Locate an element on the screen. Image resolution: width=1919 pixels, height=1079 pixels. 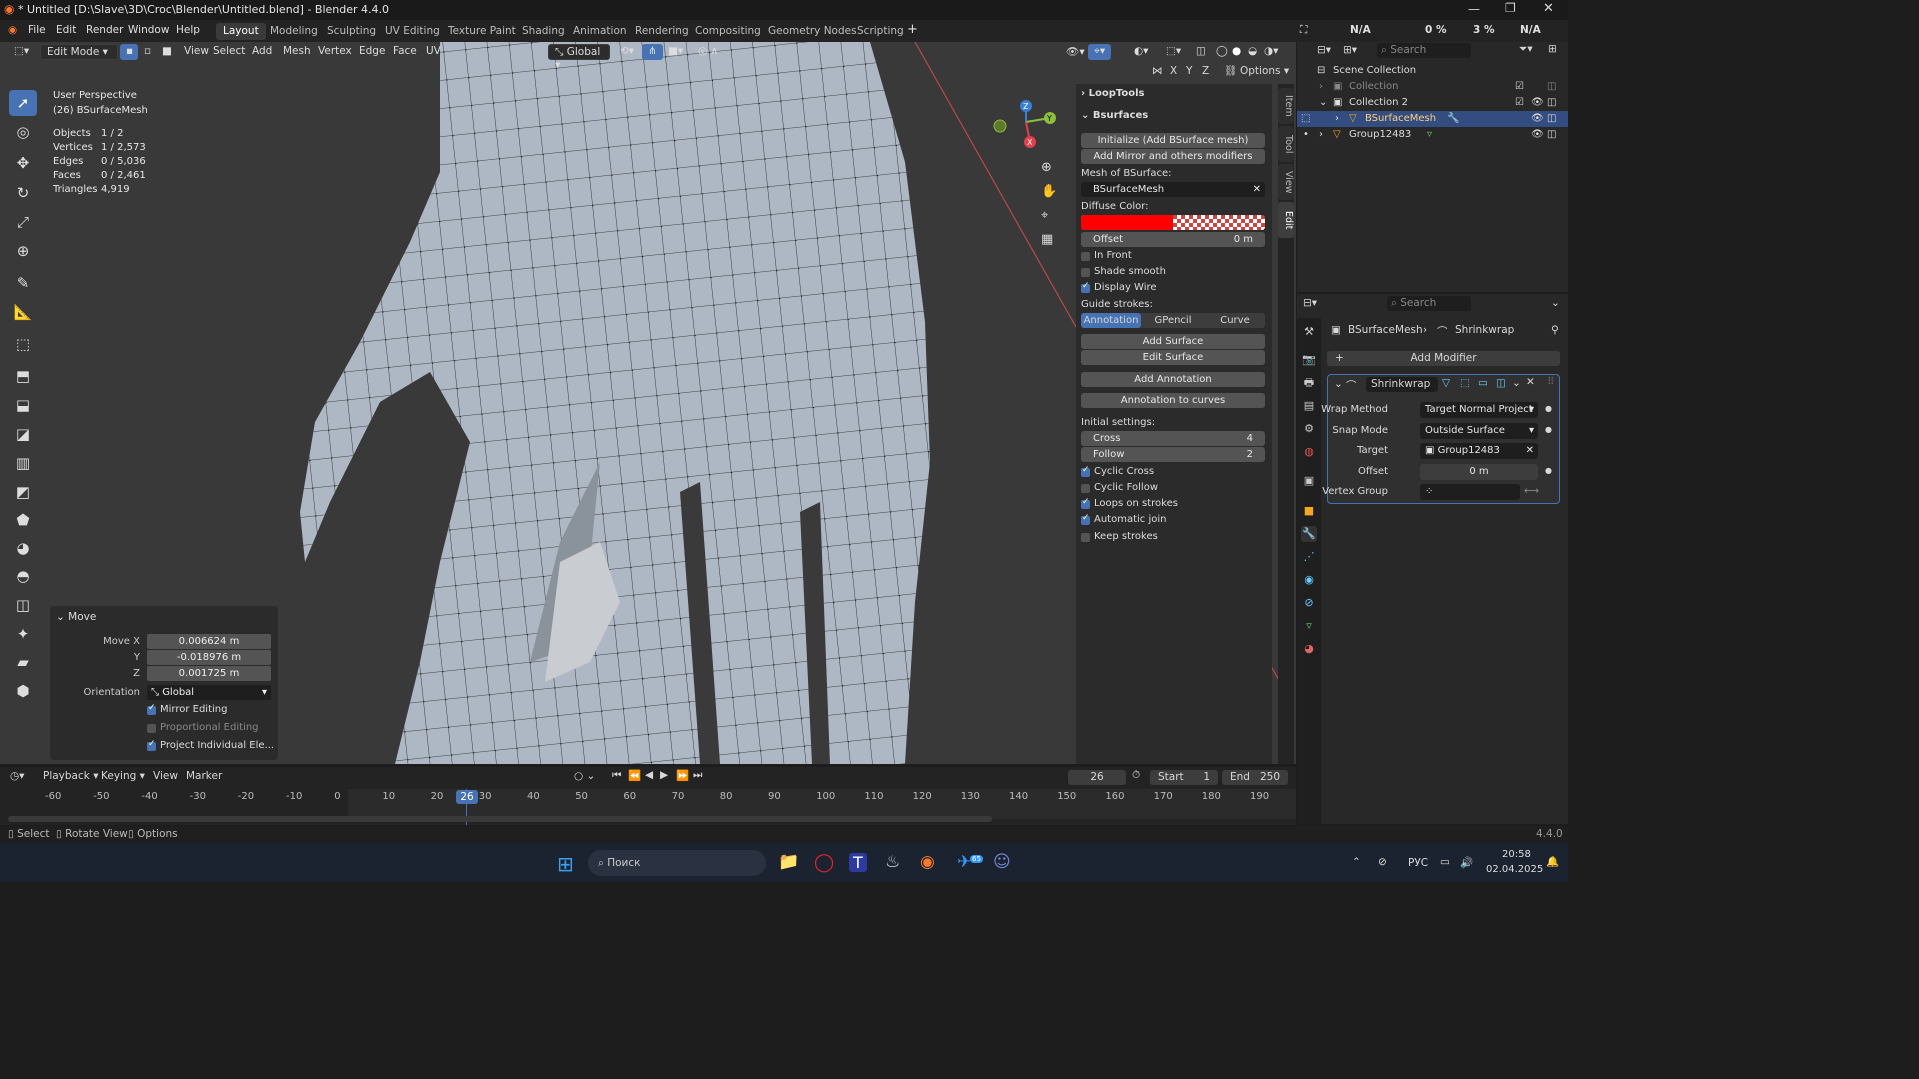
cross-field: Cross 4 is located at coordinates (1173, 438).